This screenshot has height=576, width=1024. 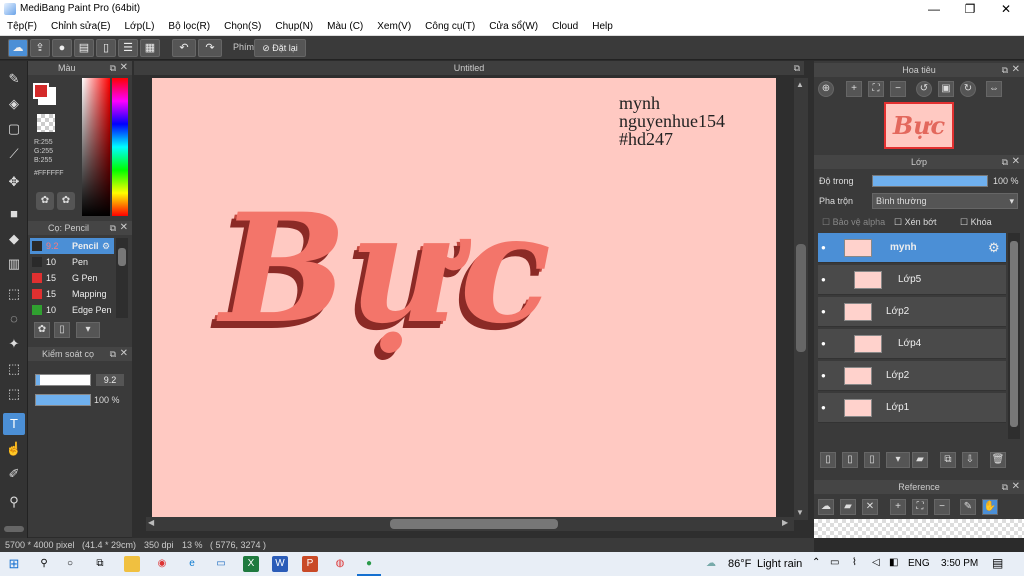 I want to click on brush-item: 15 G Pen, so click(x=72, y=278).